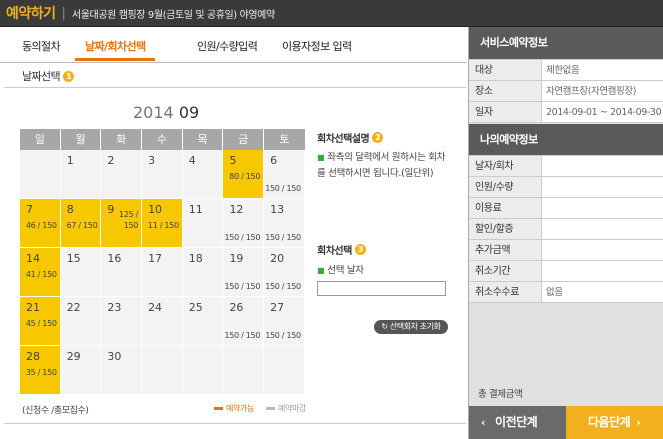 Image resolution: width=663 pixels, height=439 pixels. I want to click on calendar-day: 3, so click(162, 174).